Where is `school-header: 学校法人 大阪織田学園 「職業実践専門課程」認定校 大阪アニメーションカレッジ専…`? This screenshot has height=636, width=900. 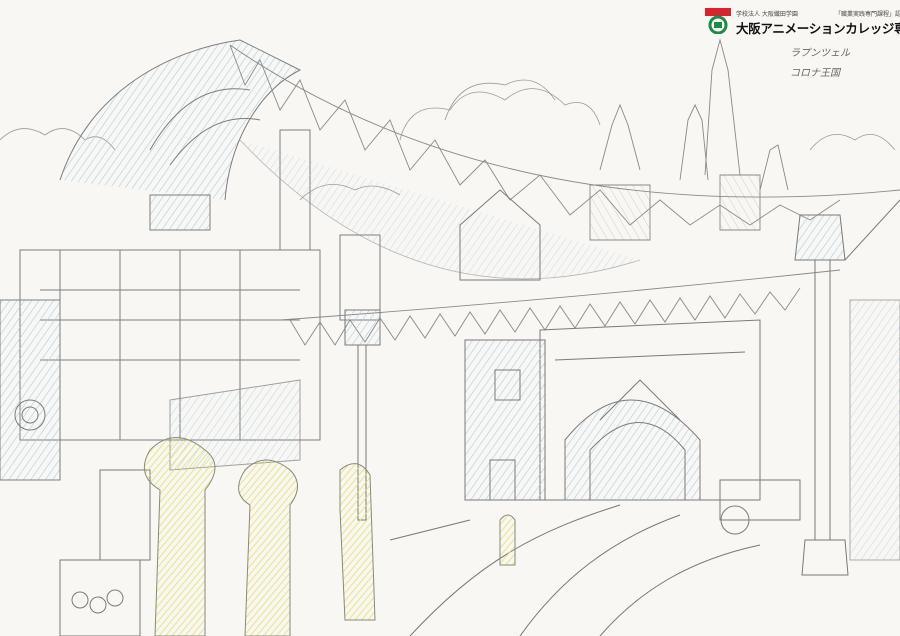
school-header: 学校法人 大阪織田学園 「職業実践専門課程」認定校 大阪アニメーションカレッジ専… is located at coordinates (802, 22).